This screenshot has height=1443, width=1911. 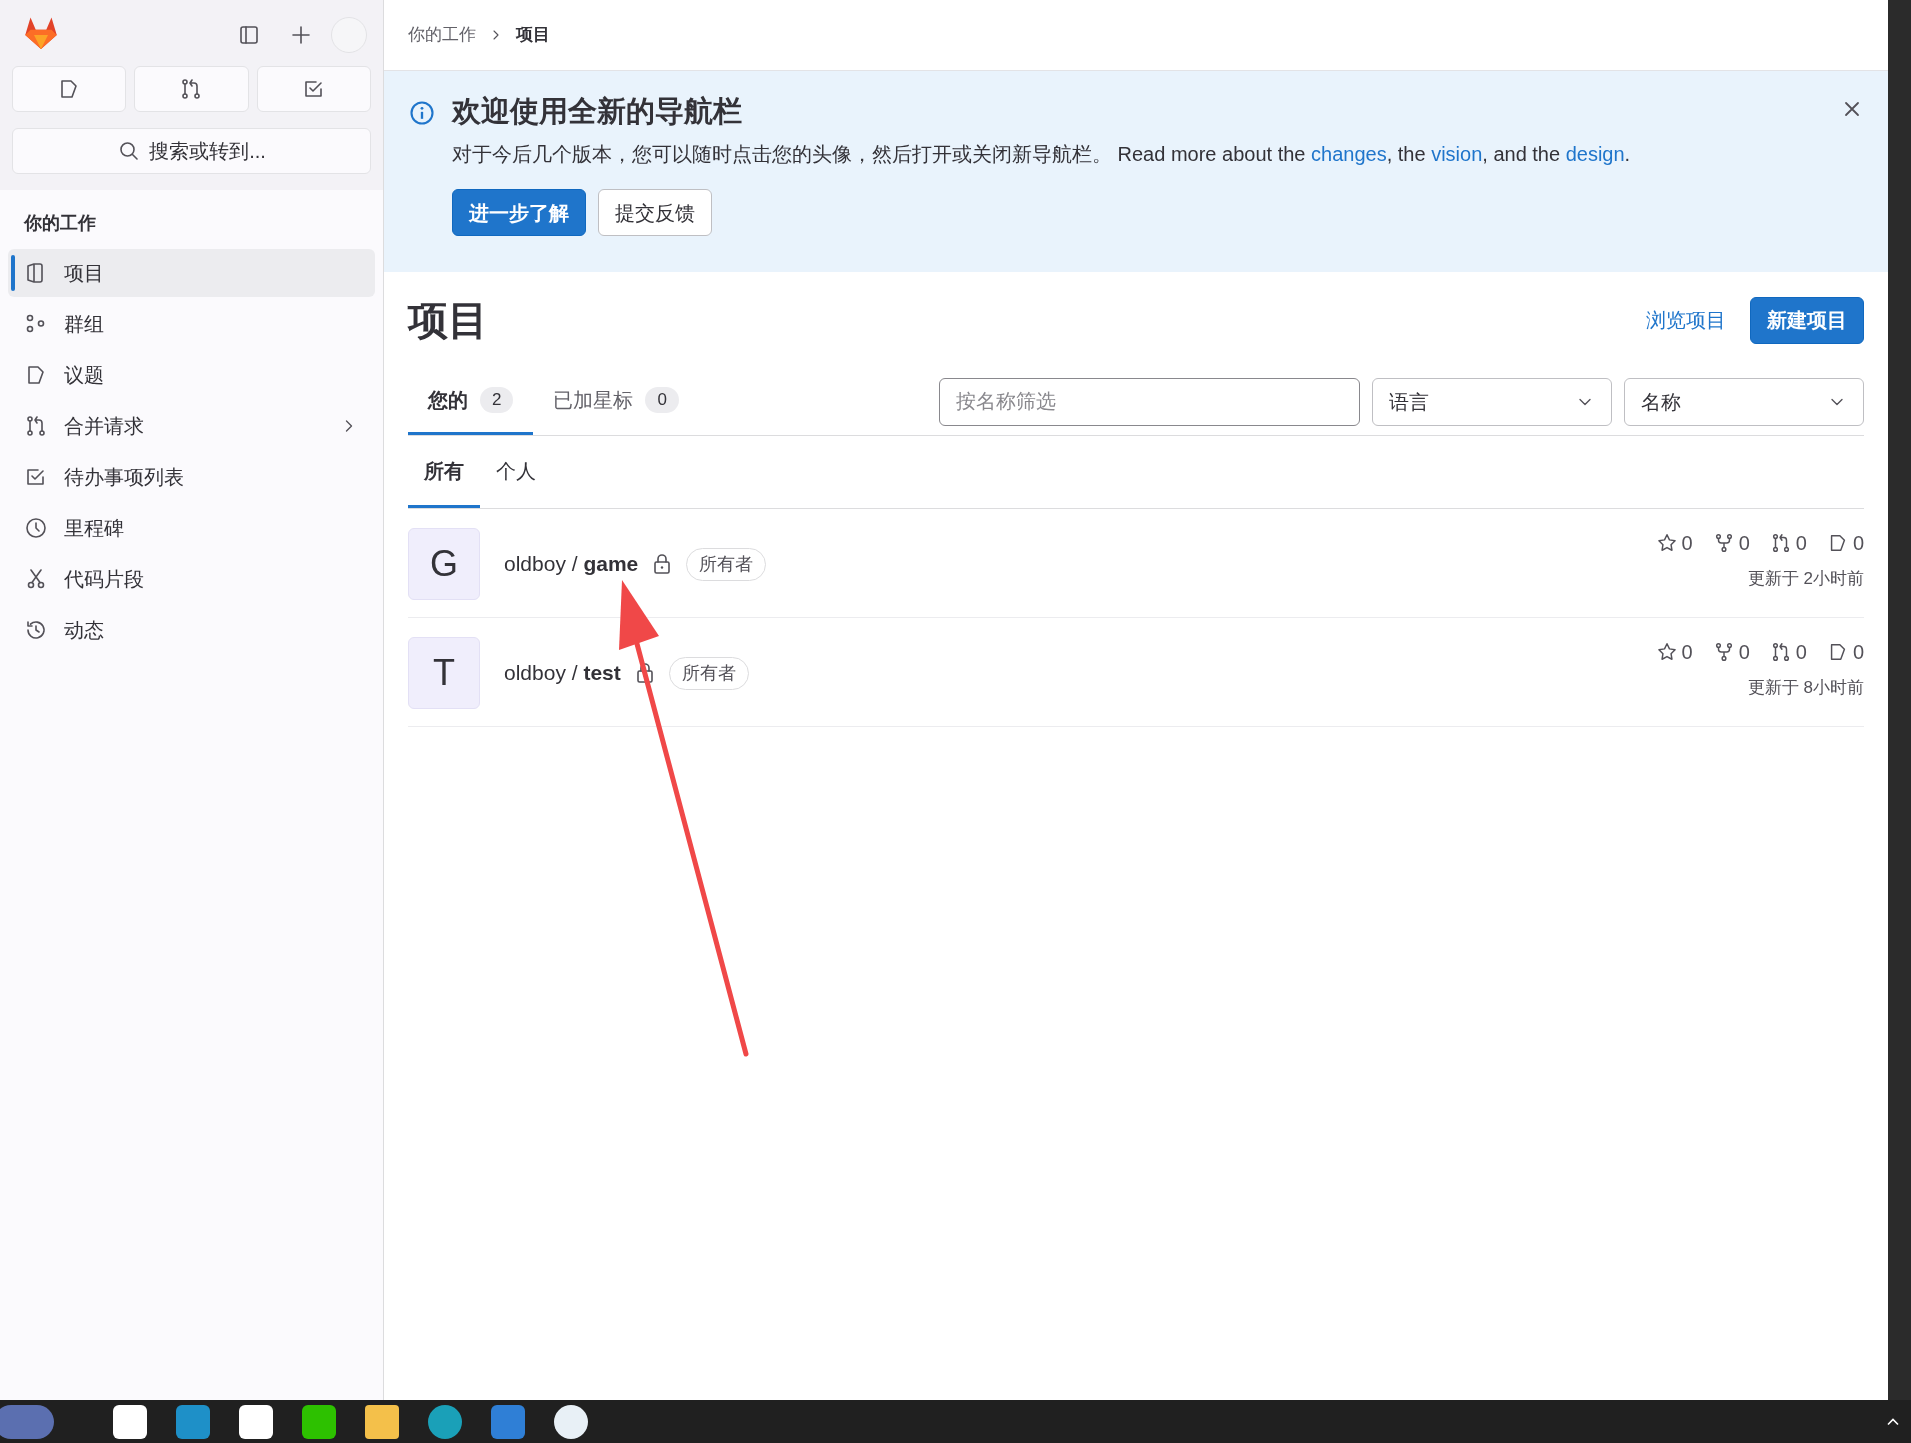 I want to click on start-icon, so click(x=27, y=1421).